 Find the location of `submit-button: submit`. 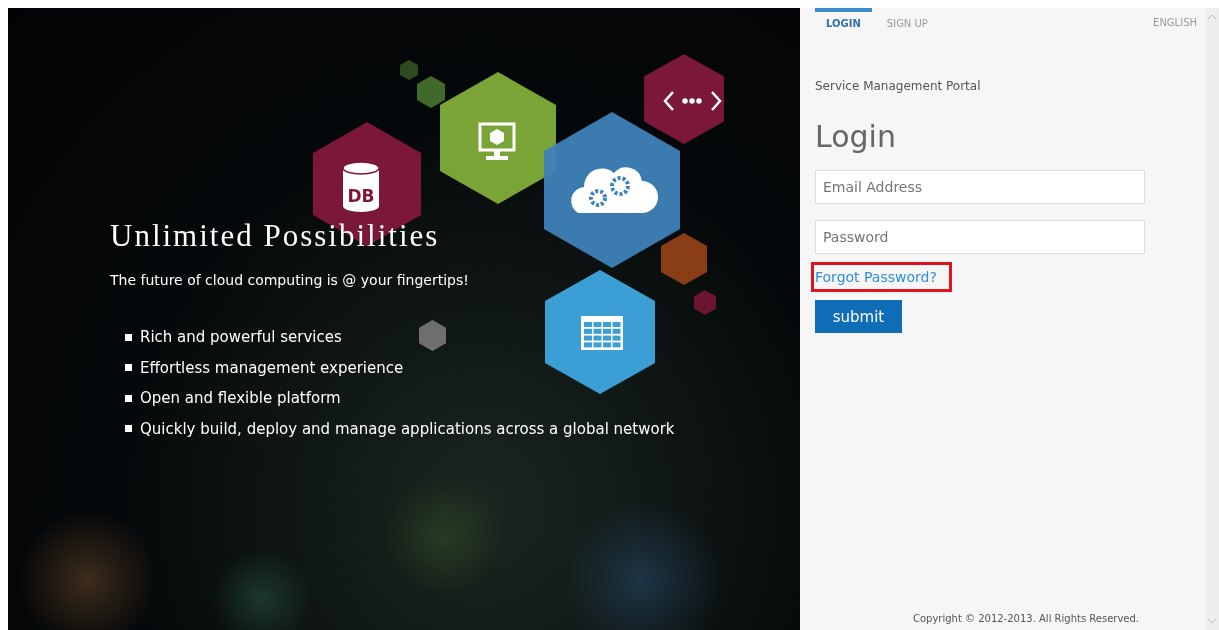

submit-button: submit is located at coordinates (858, 316).